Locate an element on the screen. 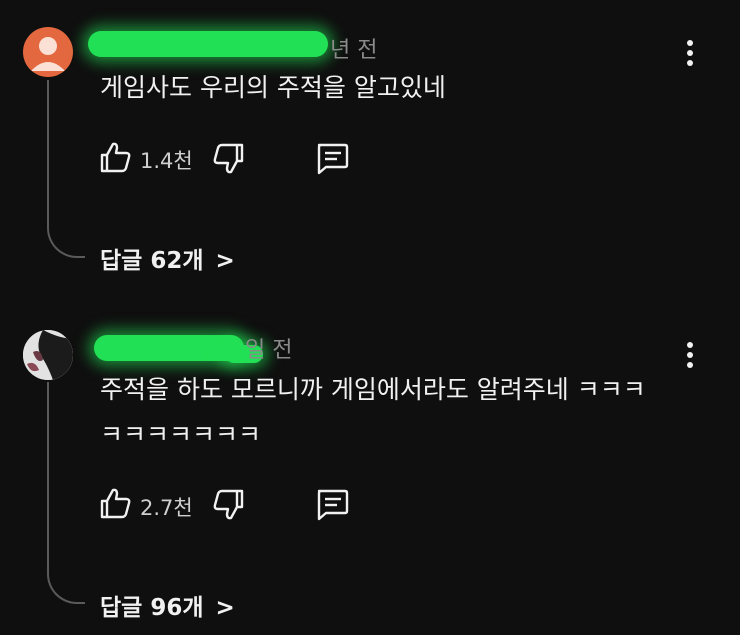 This screenshot has height=635, width=740. like-button is located at coordinates (115, 503).